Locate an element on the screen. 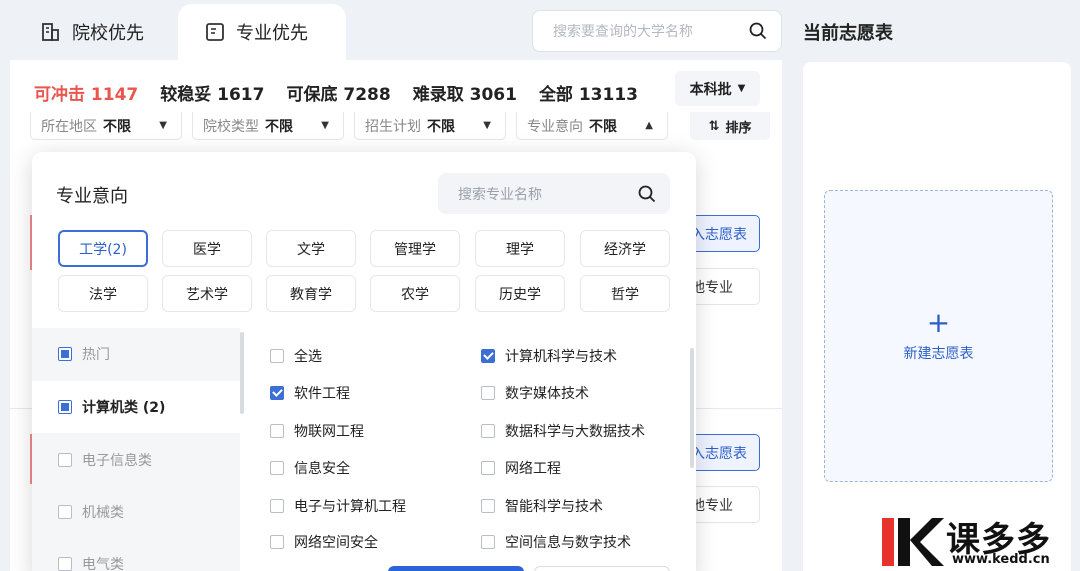  stat-hard: 难录取 3061 is located at coordinates (465, 92).